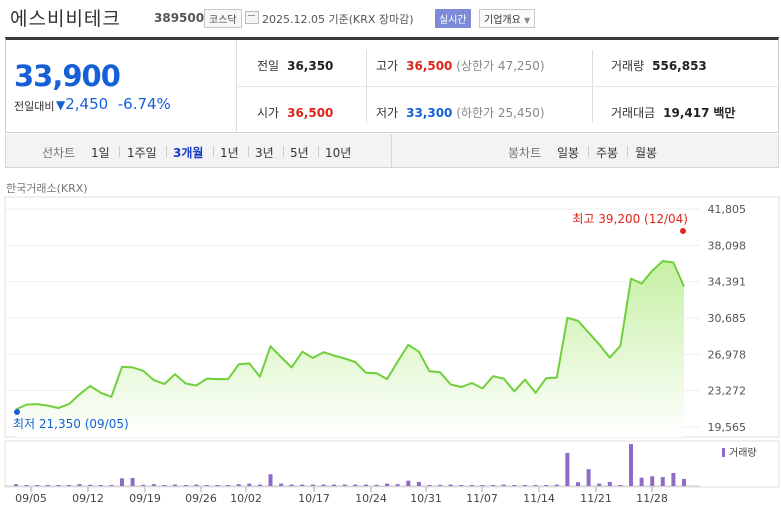  What do you see at coordinates (502, 20) in the screenshot?
I see `company-info-label: 기업개요` at bounding box center [502, 20].